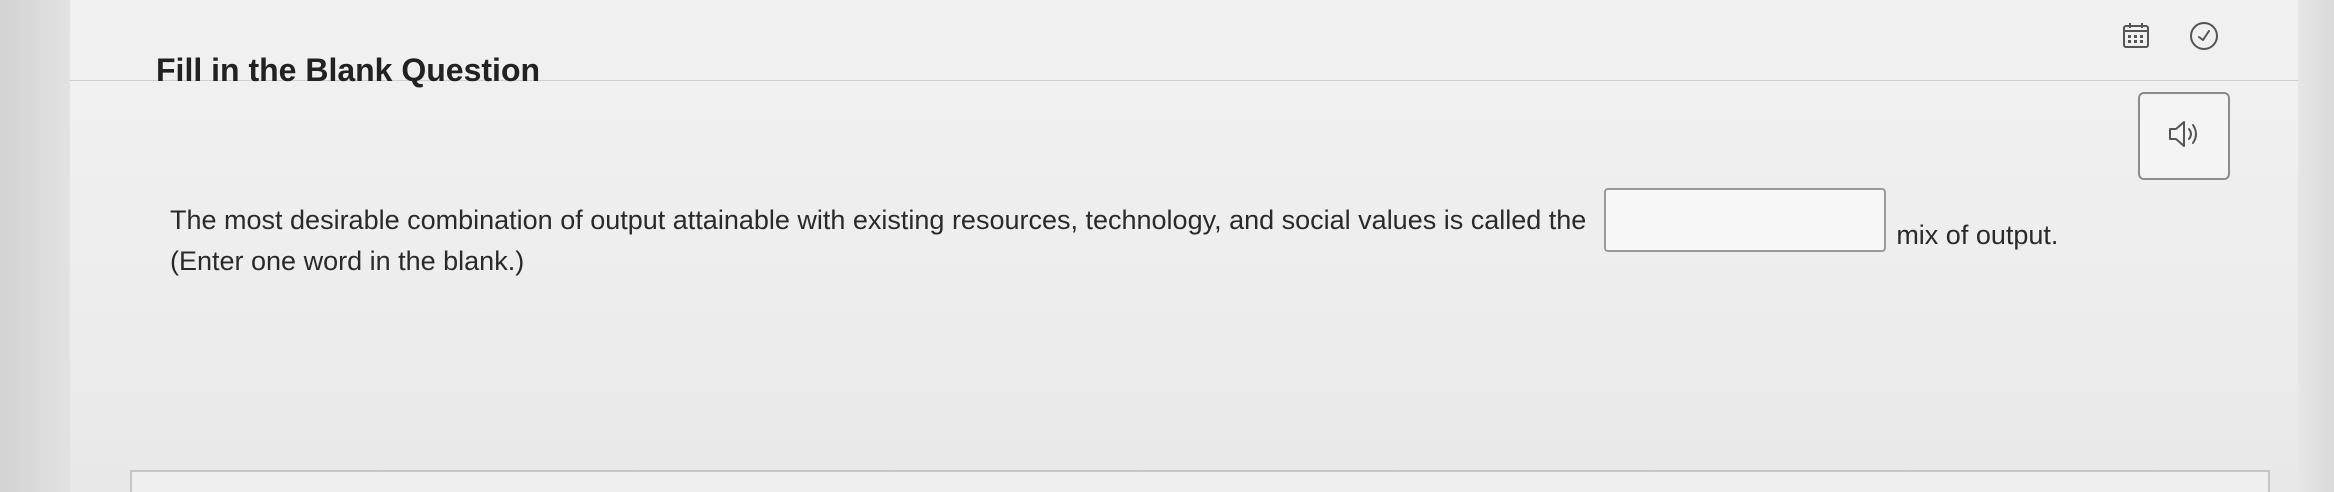 The height and width of the screenshot is (492, 2334). Describe the element at coordinates (35, 246) in the screenshot. I see `left-gutter` at that location.